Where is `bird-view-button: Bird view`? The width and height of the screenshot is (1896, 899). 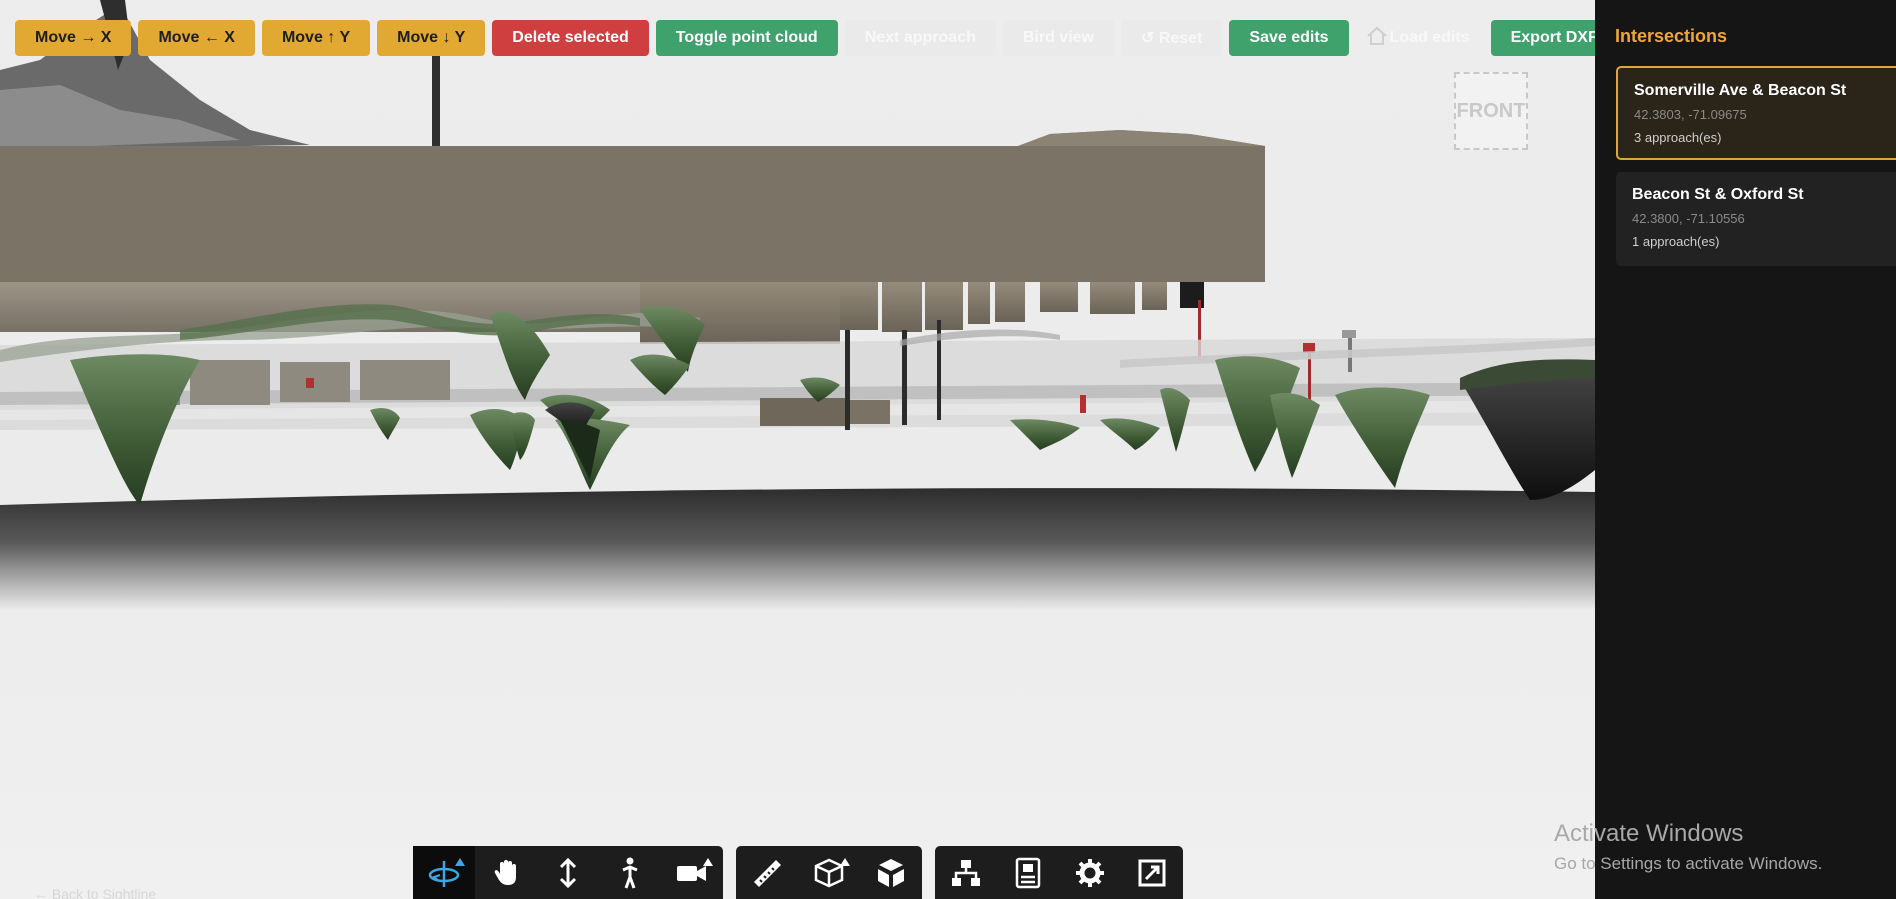 bird-view-button: Bird view is located at coordinates (1058, 38).